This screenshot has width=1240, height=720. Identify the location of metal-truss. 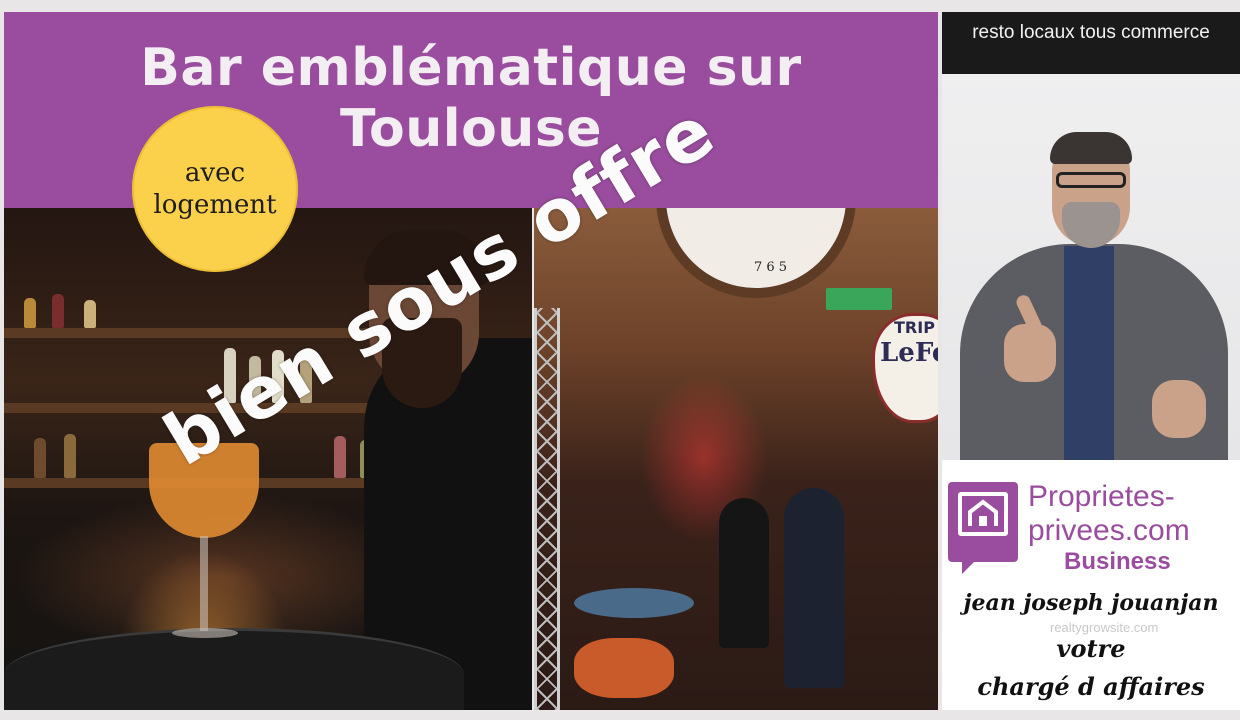
(547, 509).